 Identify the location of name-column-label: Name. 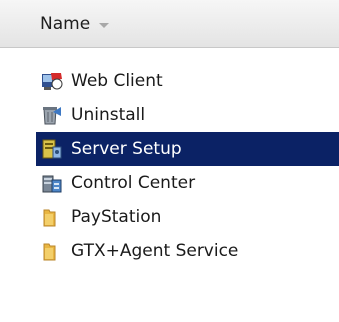
(65, 23).